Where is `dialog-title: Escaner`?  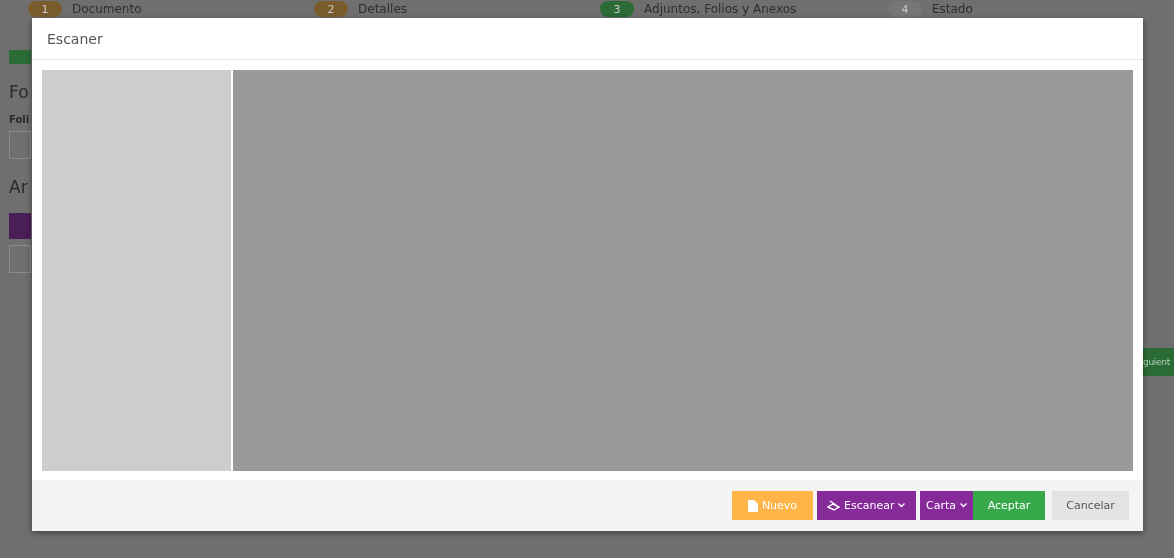
dialog-title: Escaner is located at coordinates (75, 38).